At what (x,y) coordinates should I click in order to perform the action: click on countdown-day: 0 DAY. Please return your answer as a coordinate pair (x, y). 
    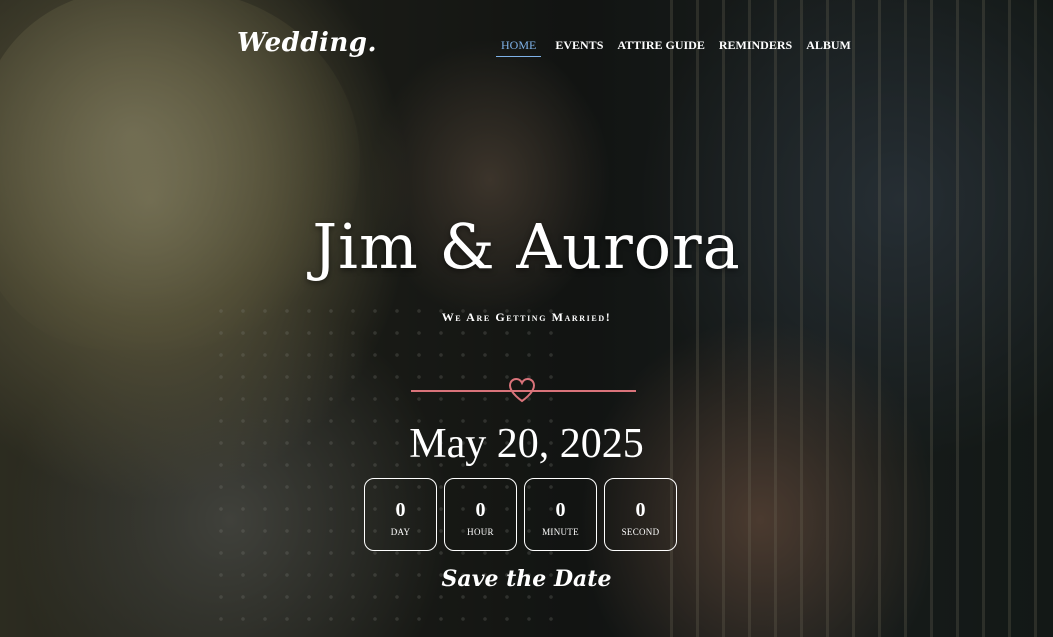
    Looking at the image, I should click on (400, 514).